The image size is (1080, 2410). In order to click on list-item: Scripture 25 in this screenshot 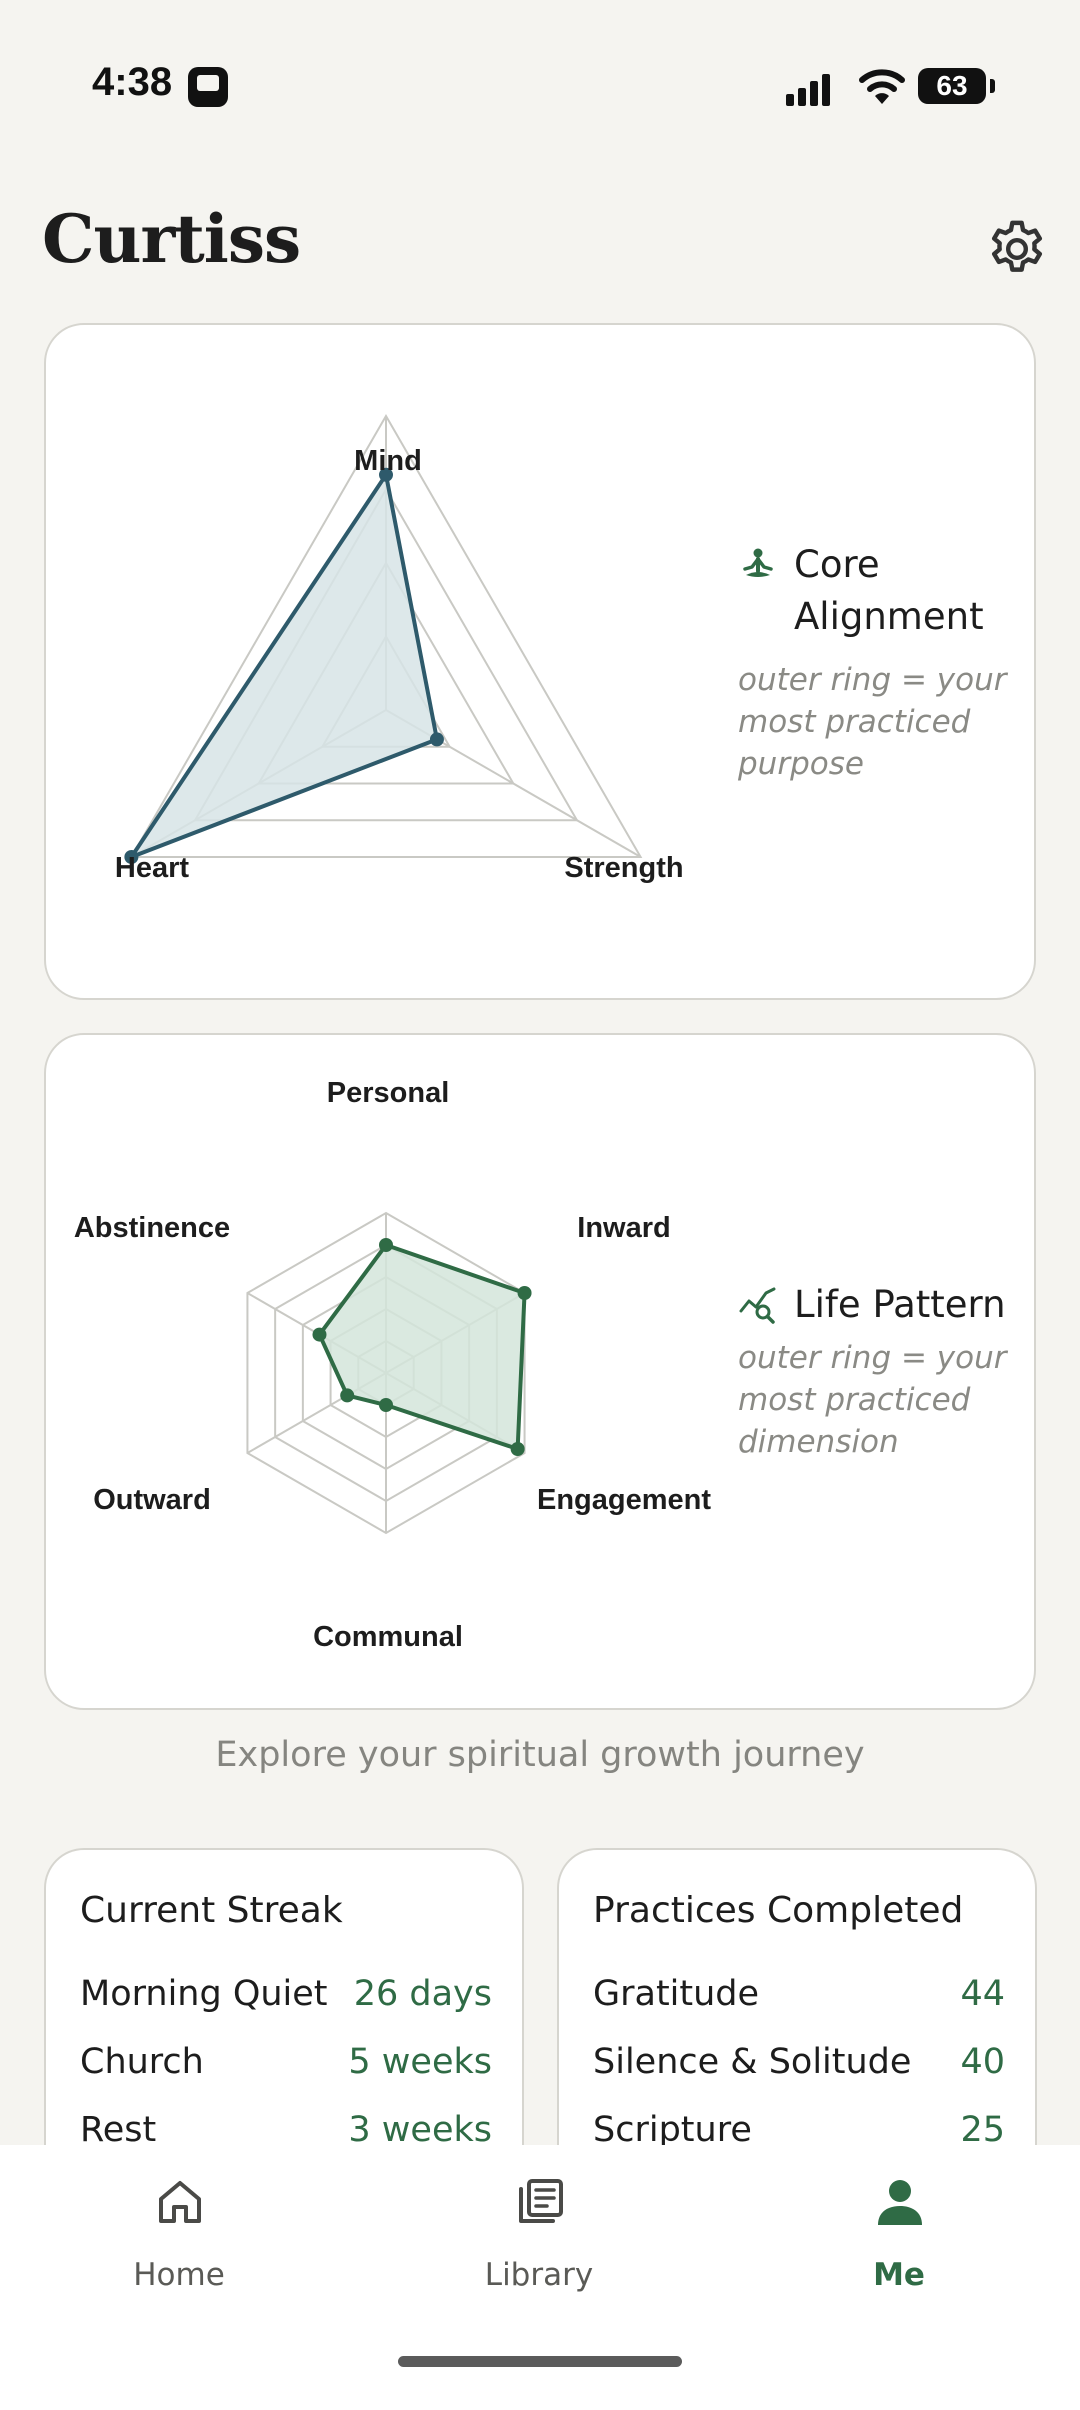, I will do `click(799, 2129)`.